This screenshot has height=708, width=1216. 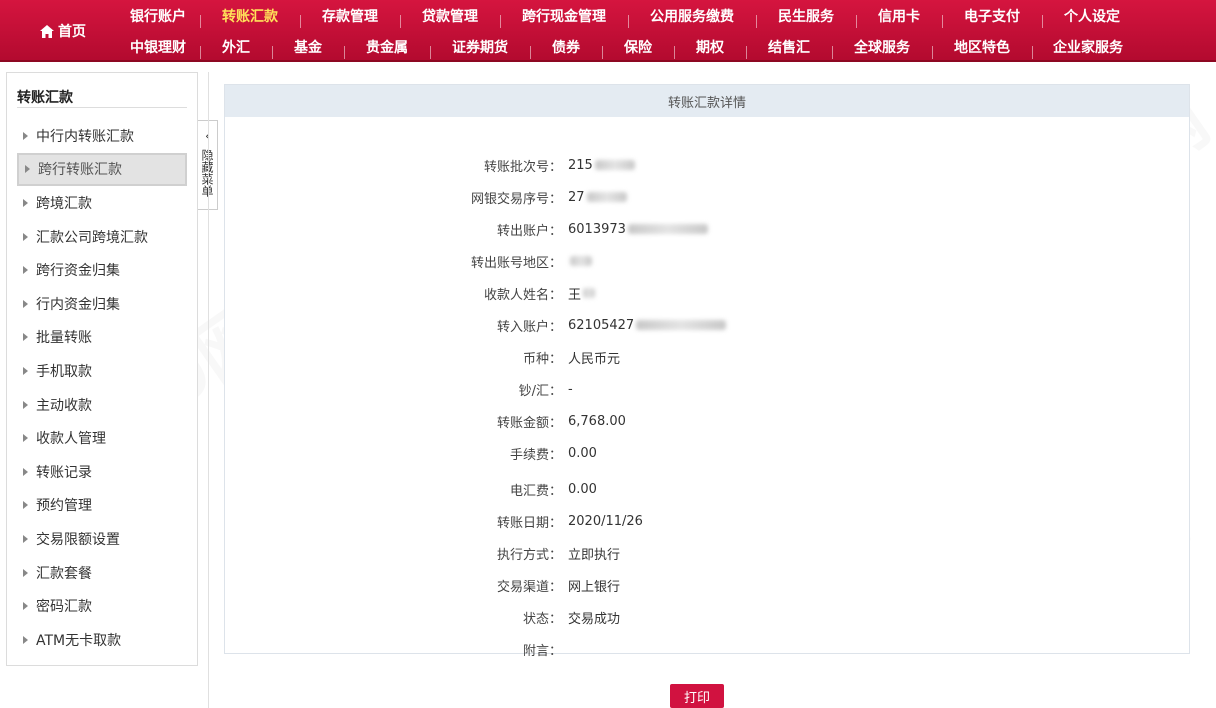 I want to click on detail-value: 215, so click(x=580, y=165).